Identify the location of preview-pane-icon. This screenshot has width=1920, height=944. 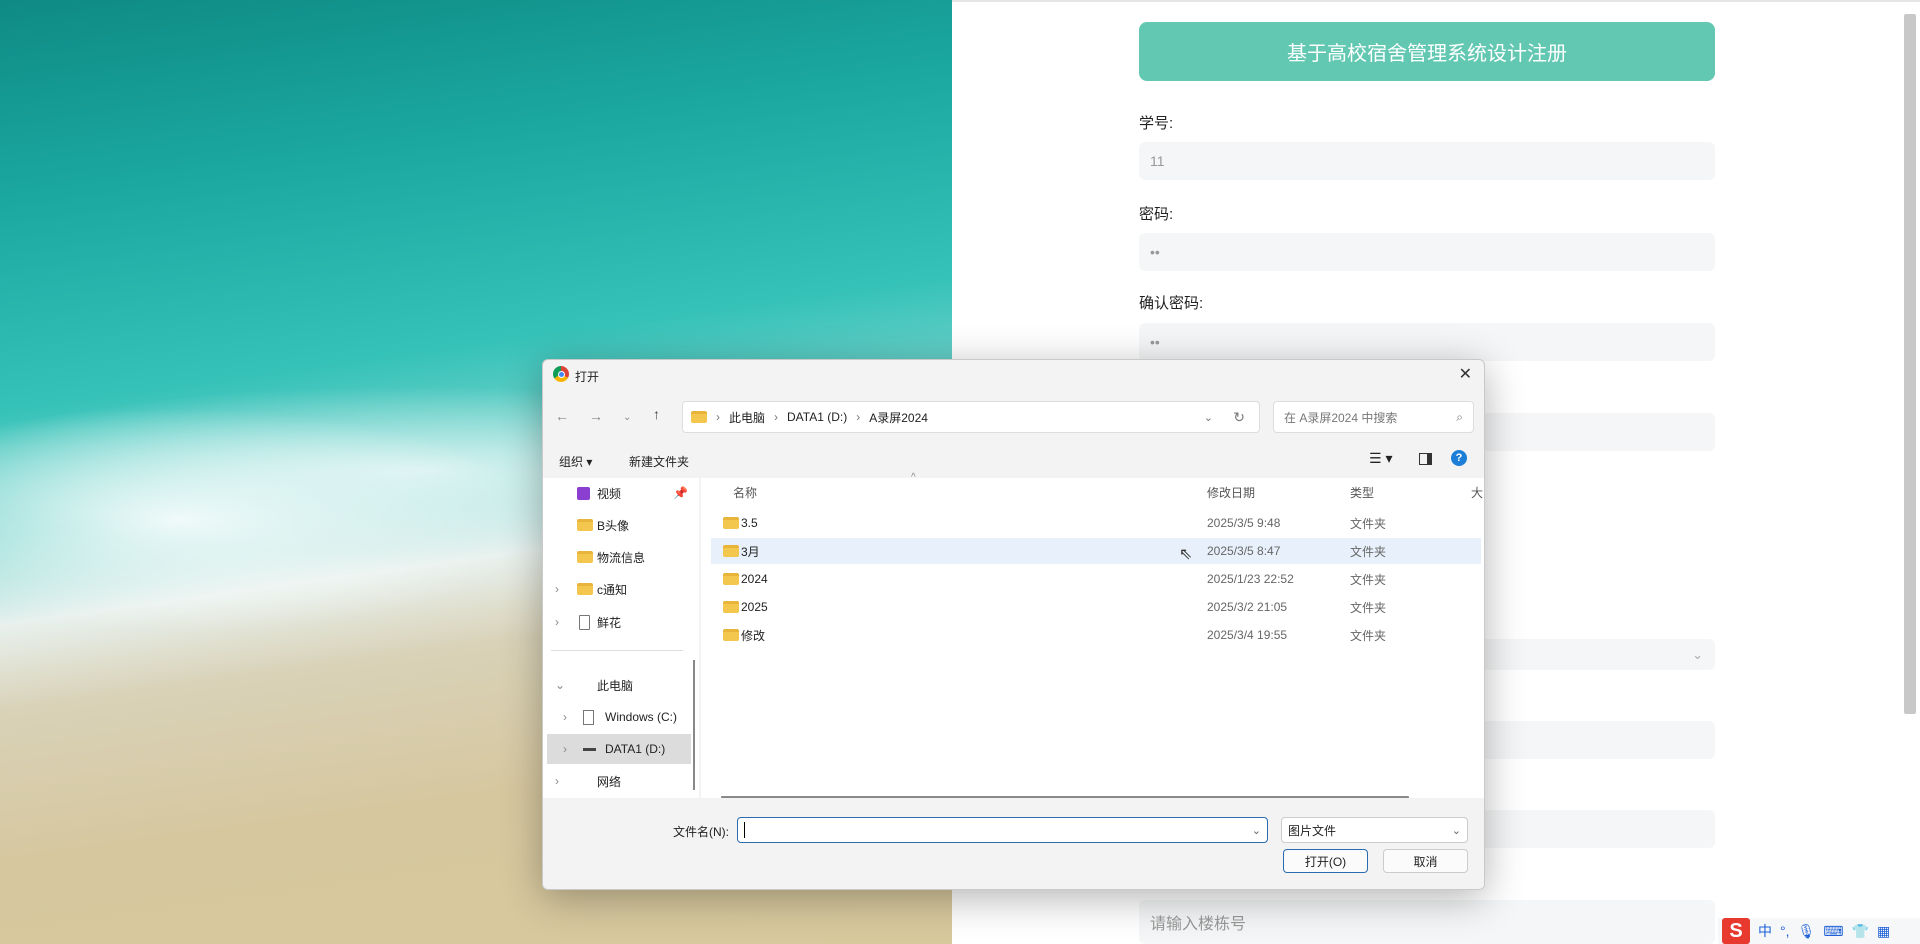
(1425, 459).